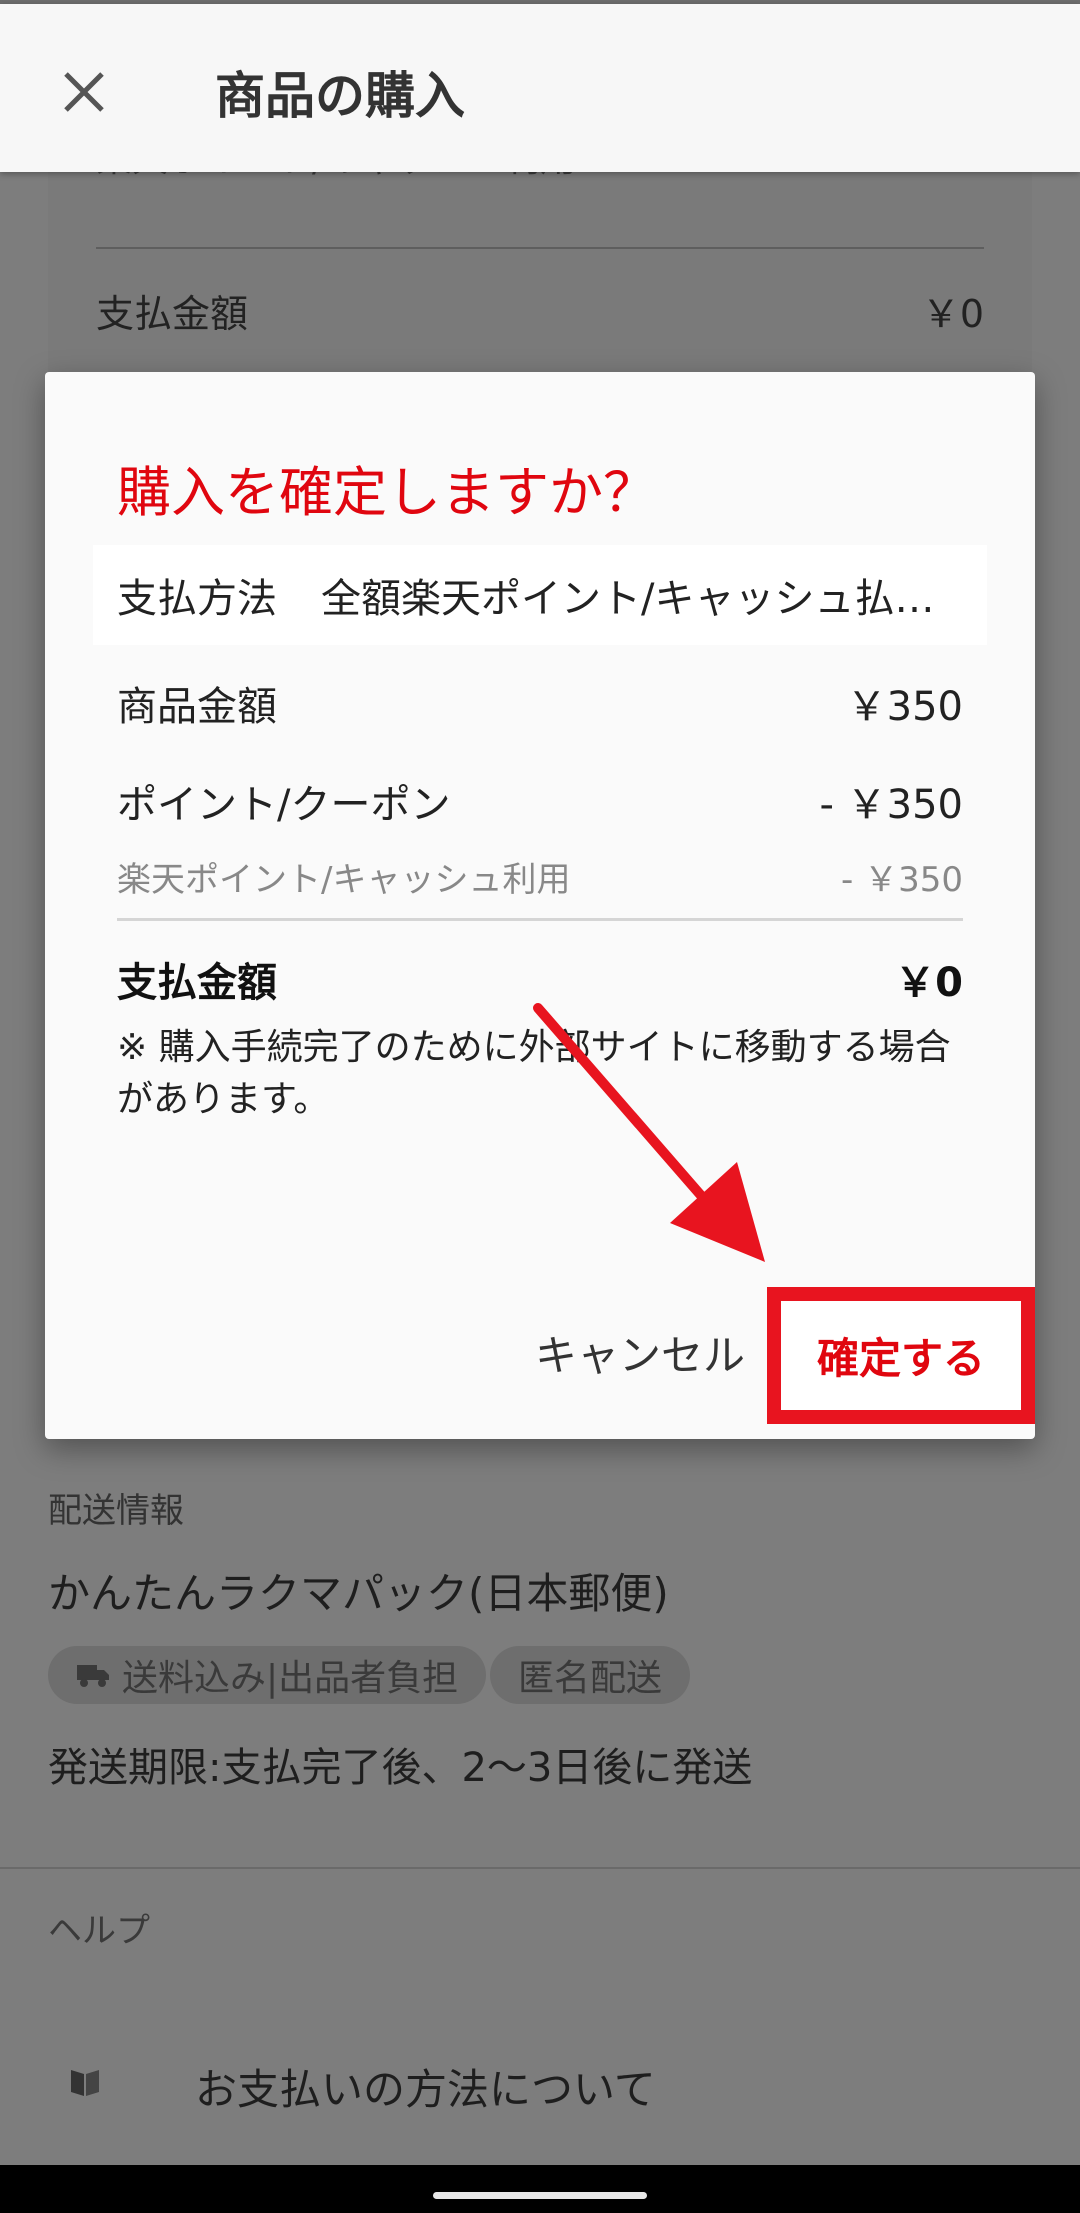 This screenshot has height=2213, width=1080. I want to click on item-price-label: 商品金額, so click(197, 707).